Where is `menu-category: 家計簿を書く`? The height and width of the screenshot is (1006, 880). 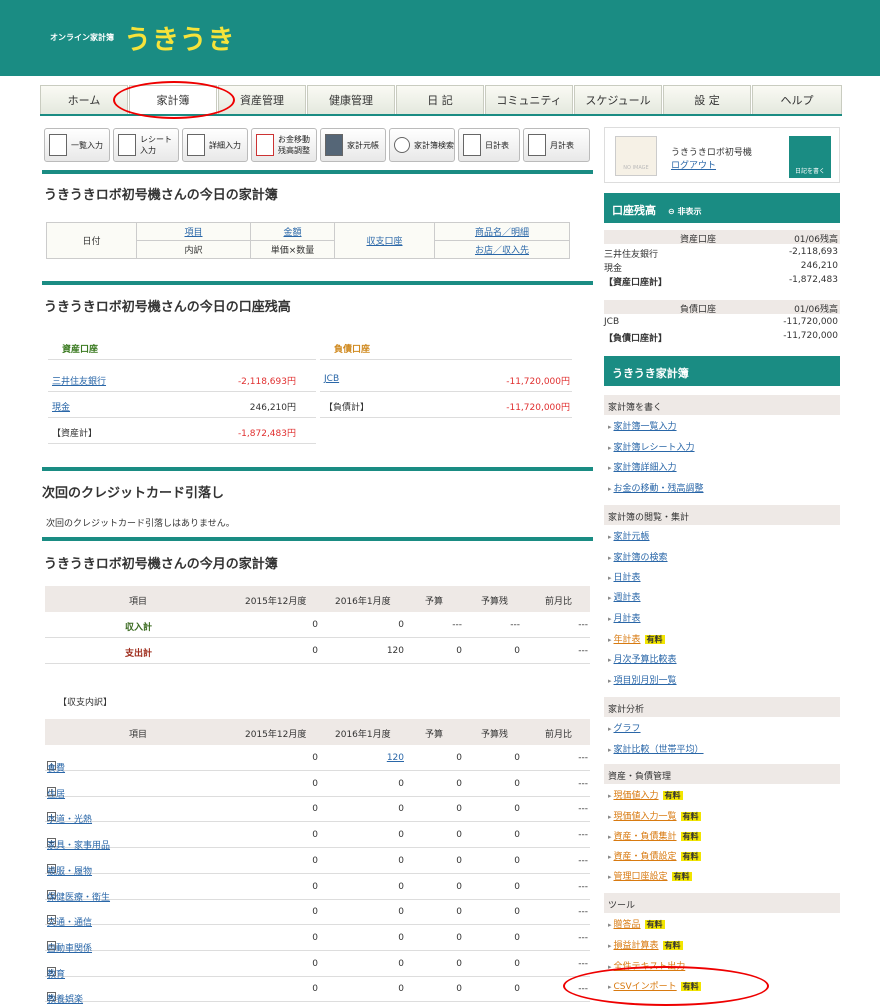
menu-category: 家計簿を書く is located at coordinates (722, 405).